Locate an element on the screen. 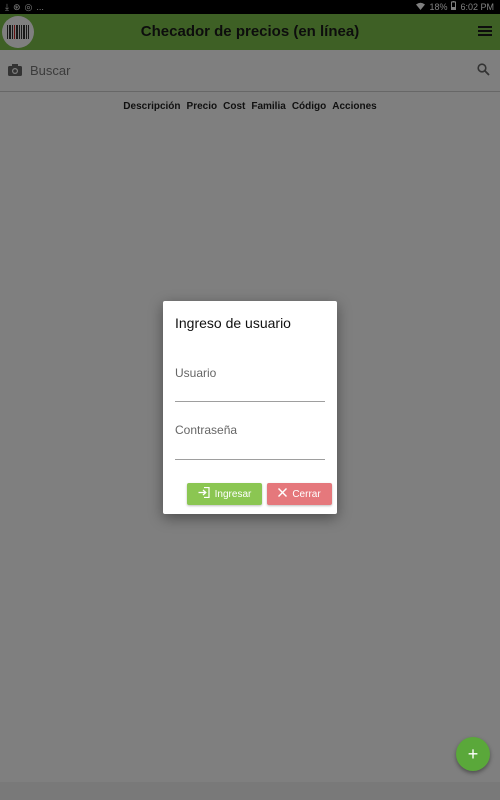 This screenshot has height=800, width=500. dialog-title: Ingreso de usuario is located at coordinates (233, 323).